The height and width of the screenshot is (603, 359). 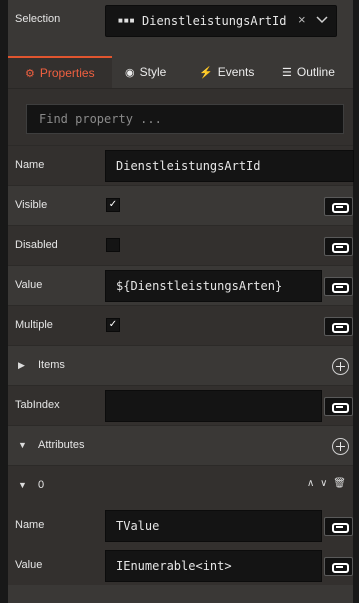 What do you see at coordinates (21, 365) in the screenshot?
I see `expand-right-icon: ▶` at bounding box center [21, 365].